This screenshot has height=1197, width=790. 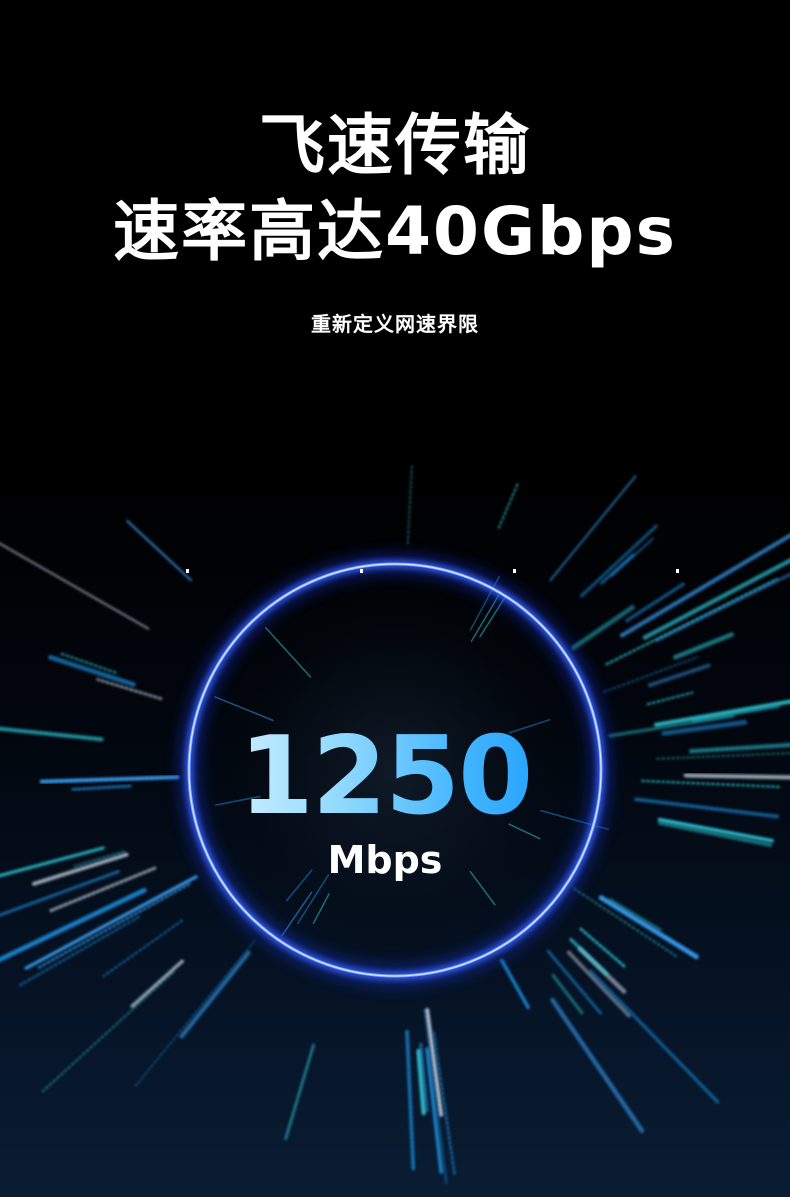 What do you see at coordinates (385, 860) in the screenshot?
I see `speed-unit: Mbps` at bounding box center [385, 860].